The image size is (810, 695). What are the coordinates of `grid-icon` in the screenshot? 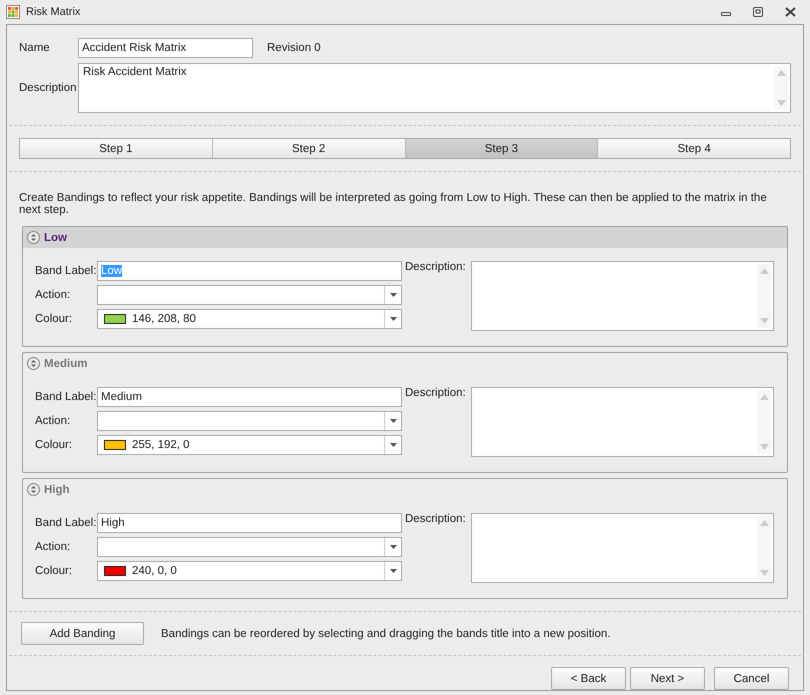 It's located at (13, 12).